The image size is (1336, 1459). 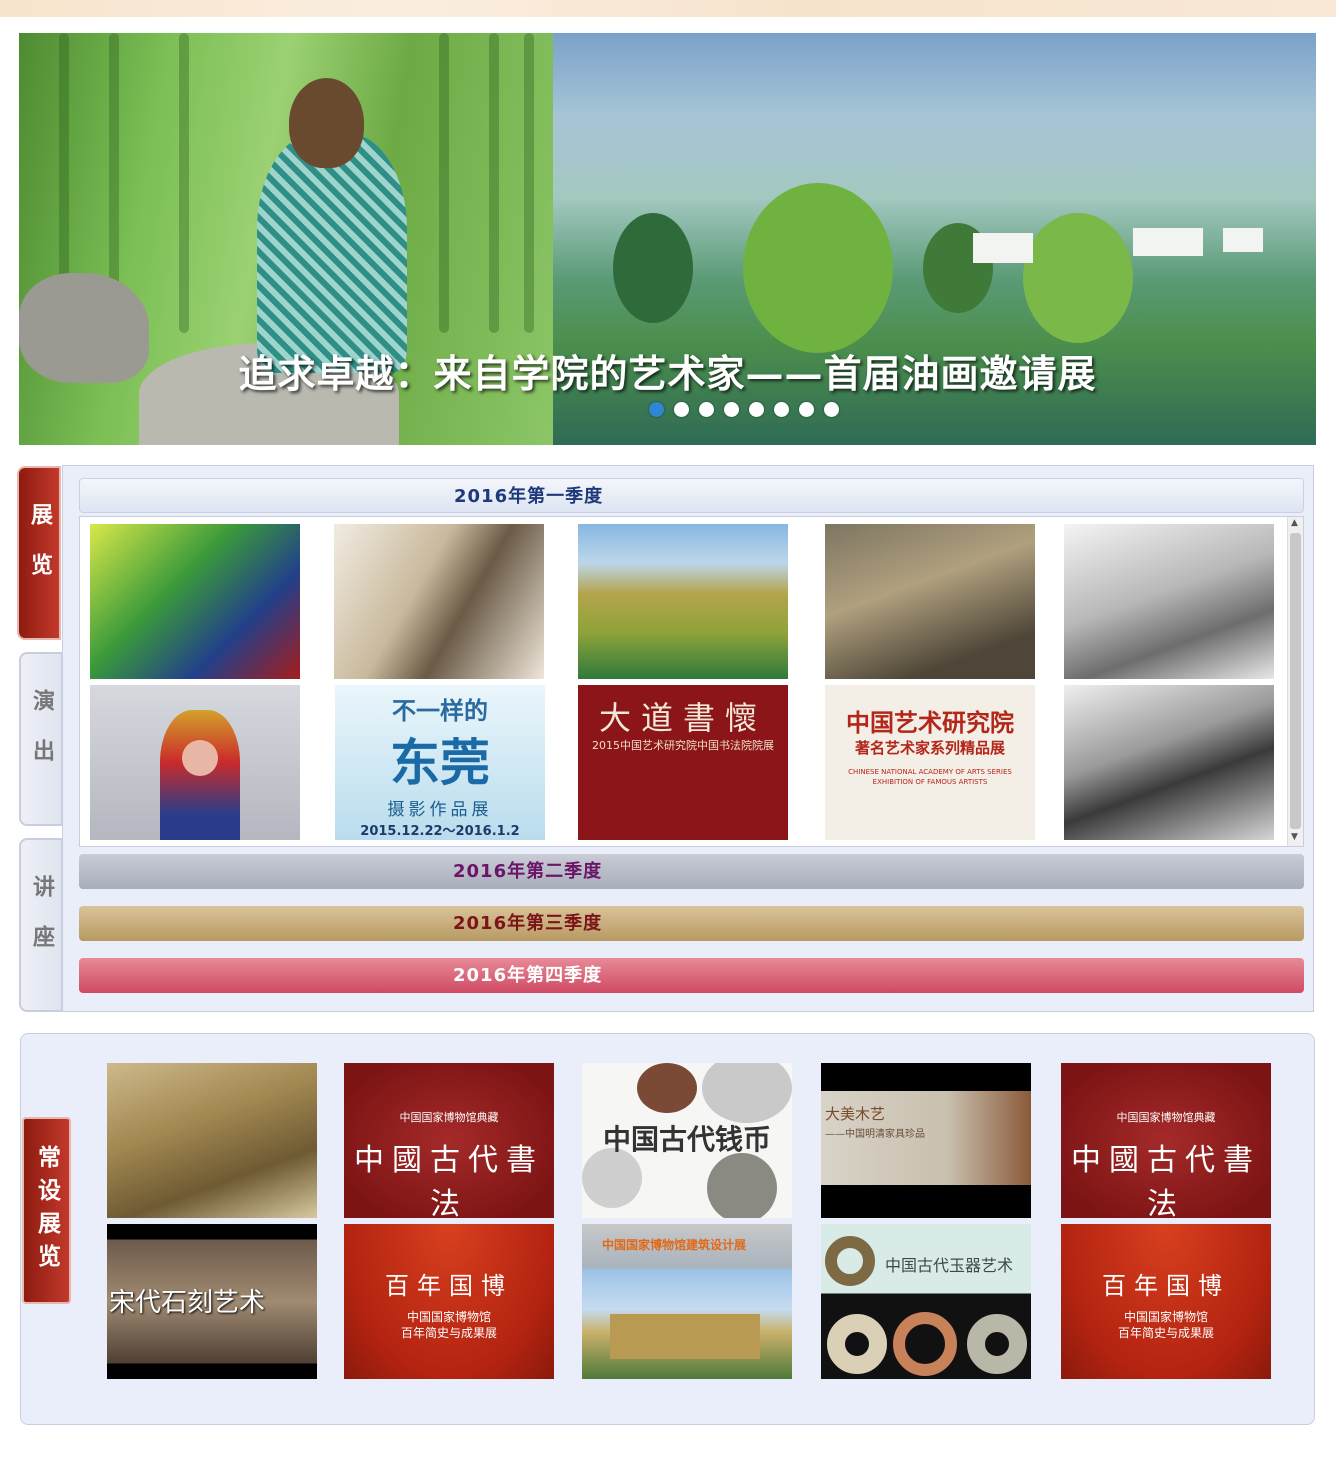 What do you see at coordinates (668, 8) in the screenshot?
I see `top-strip` at bounding box center [668, 8].